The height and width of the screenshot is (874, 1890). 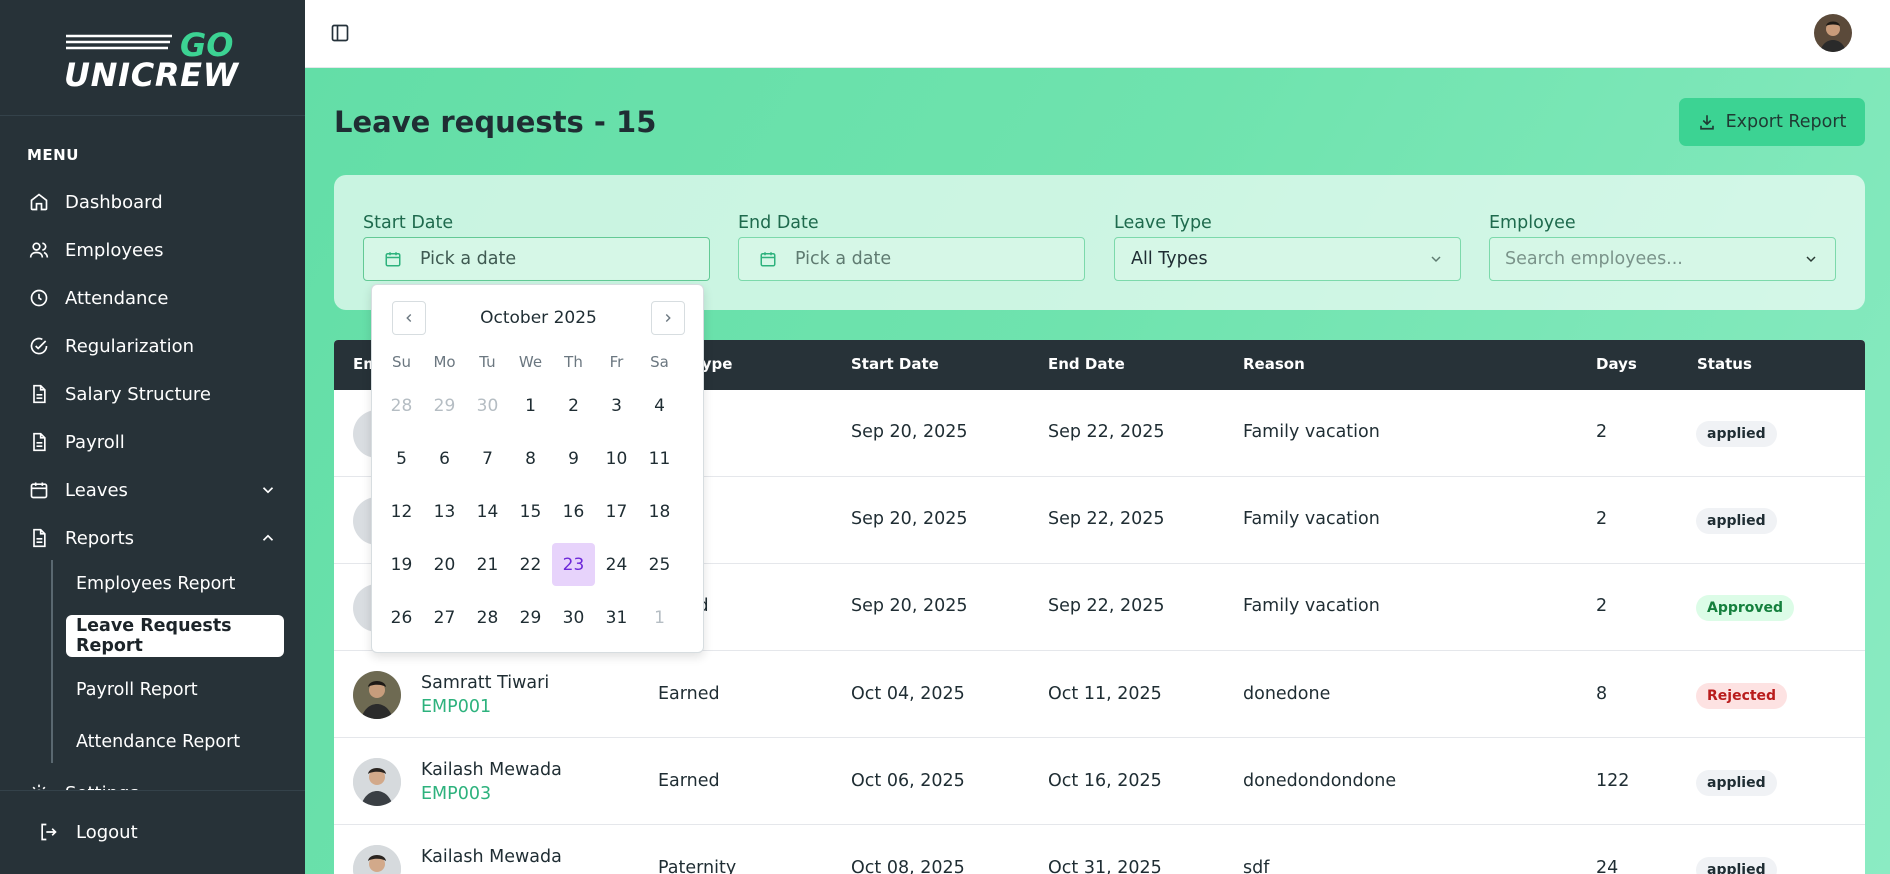 I want to click on calendar-day: 18, so click(x=659, y=511).